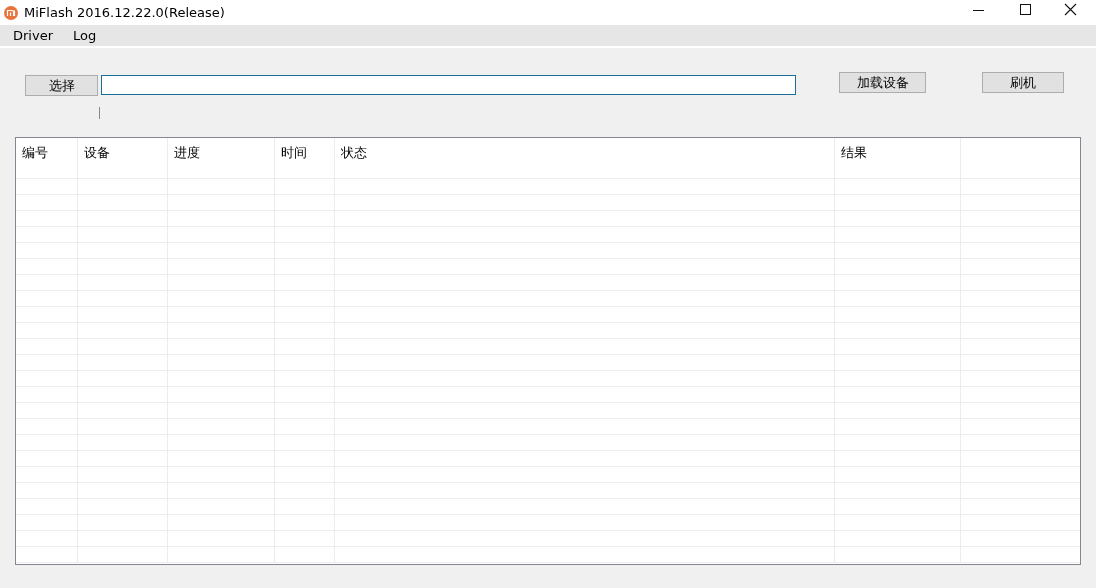 The image size is (1096, 588). I want to click on column-header: 时间, so click(305, 158).